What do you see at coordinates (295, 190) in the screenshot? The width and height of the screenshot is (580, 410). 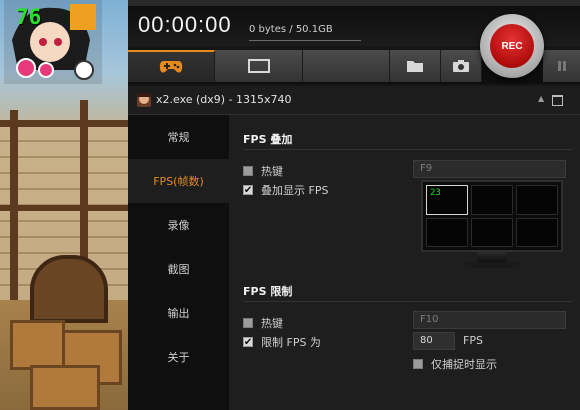 I see `show-fps-label: 叠加显示 FPS` at bounding box center [295, 190].